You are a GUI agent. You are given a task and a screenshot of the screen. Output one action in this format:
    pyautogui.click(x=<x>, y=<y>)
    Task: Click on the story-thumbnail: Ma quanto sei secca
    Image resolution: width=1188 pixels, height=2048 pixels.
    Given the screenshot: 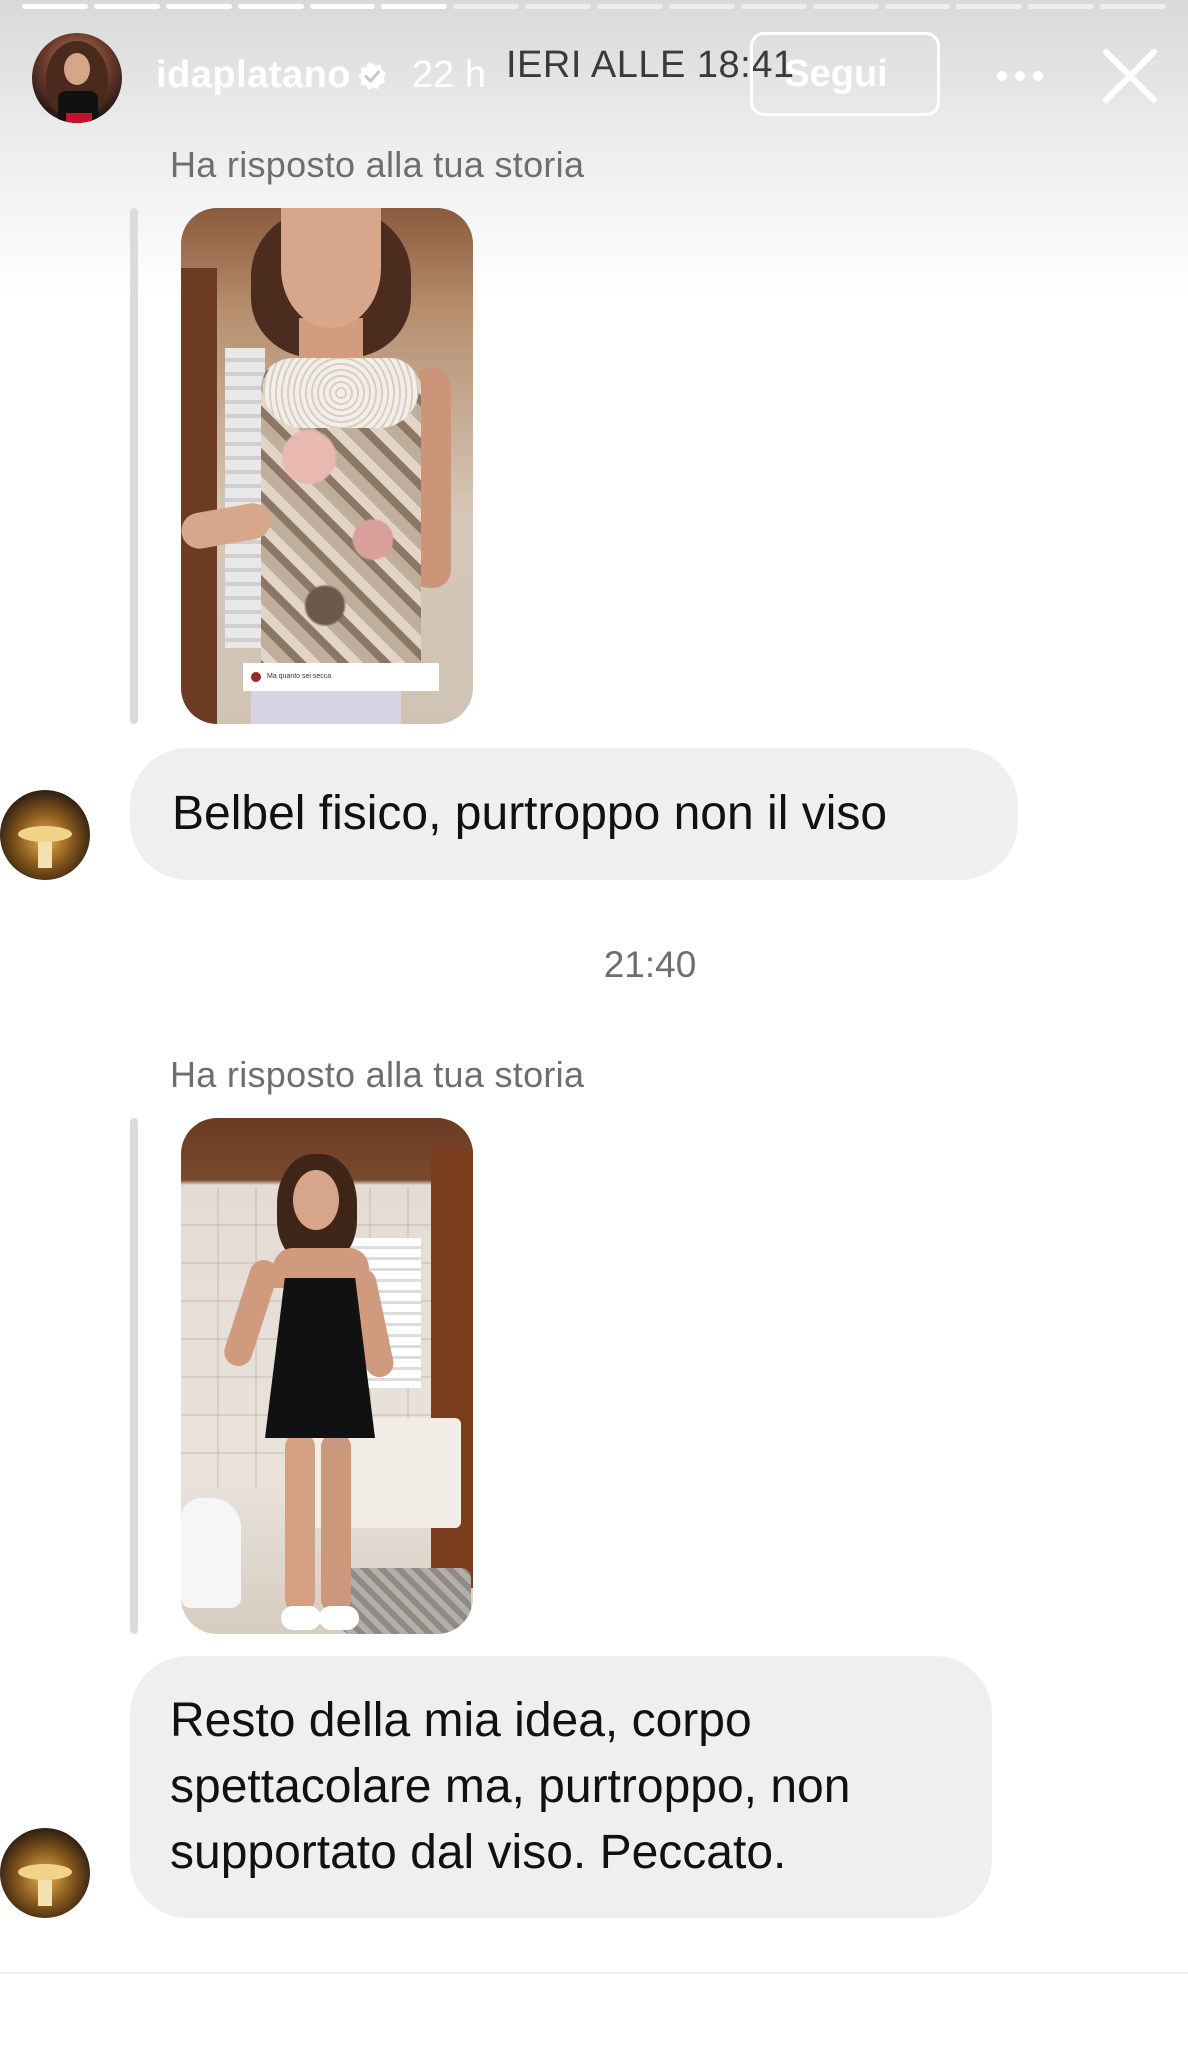 What is the action you would take?
    pyautogui.click(x=327, y=466)
    